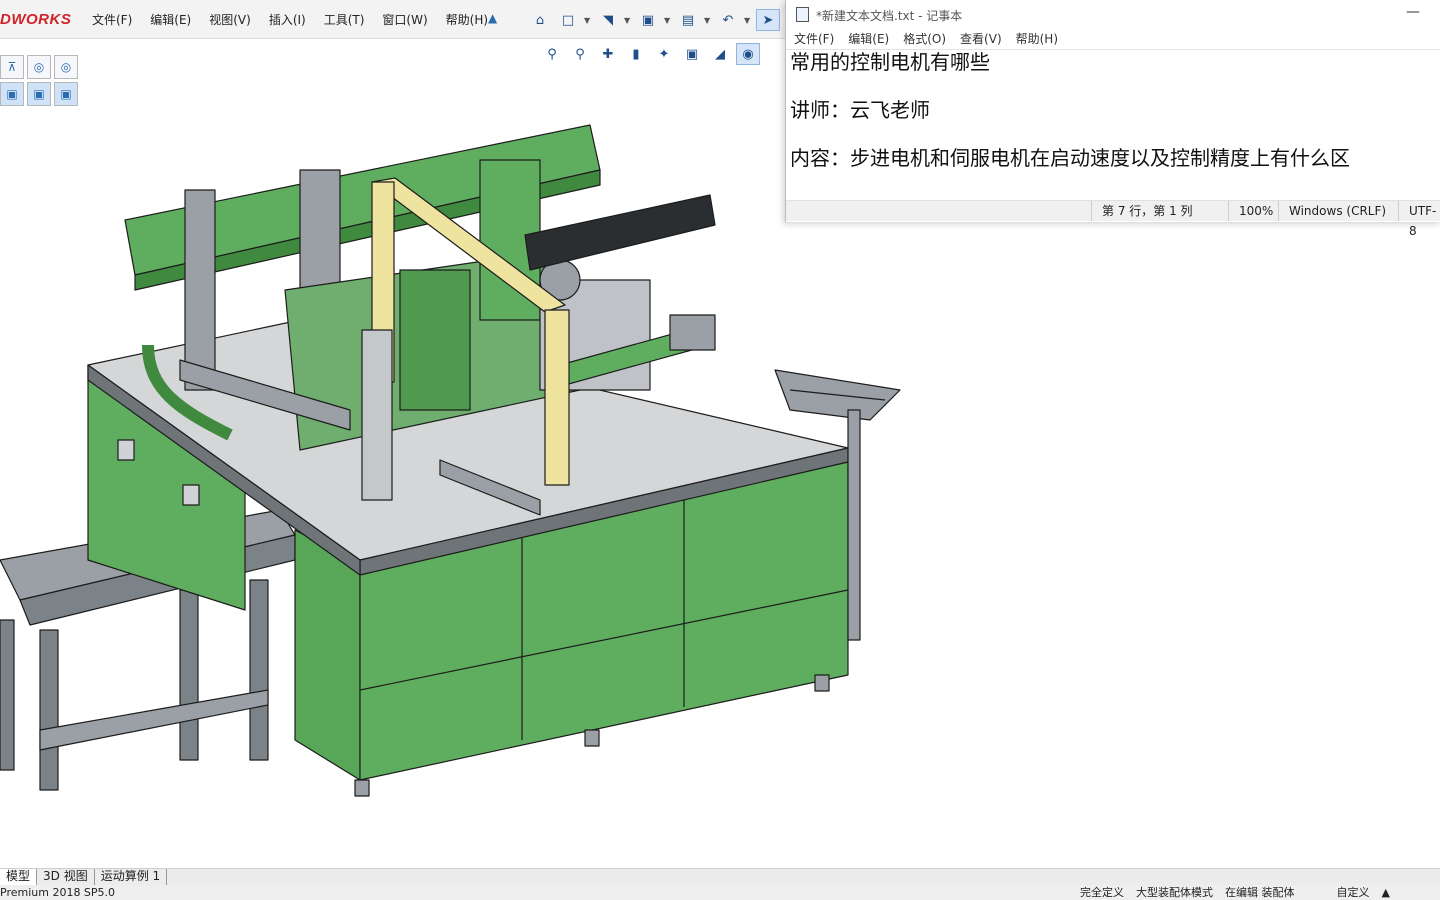 The width and height of the screenshot is (1440, 900). What do you see at coordinates (404, 19) in the screenshot?
I see `menu-window: 窗口(W)` at bounding box center [404, 19].